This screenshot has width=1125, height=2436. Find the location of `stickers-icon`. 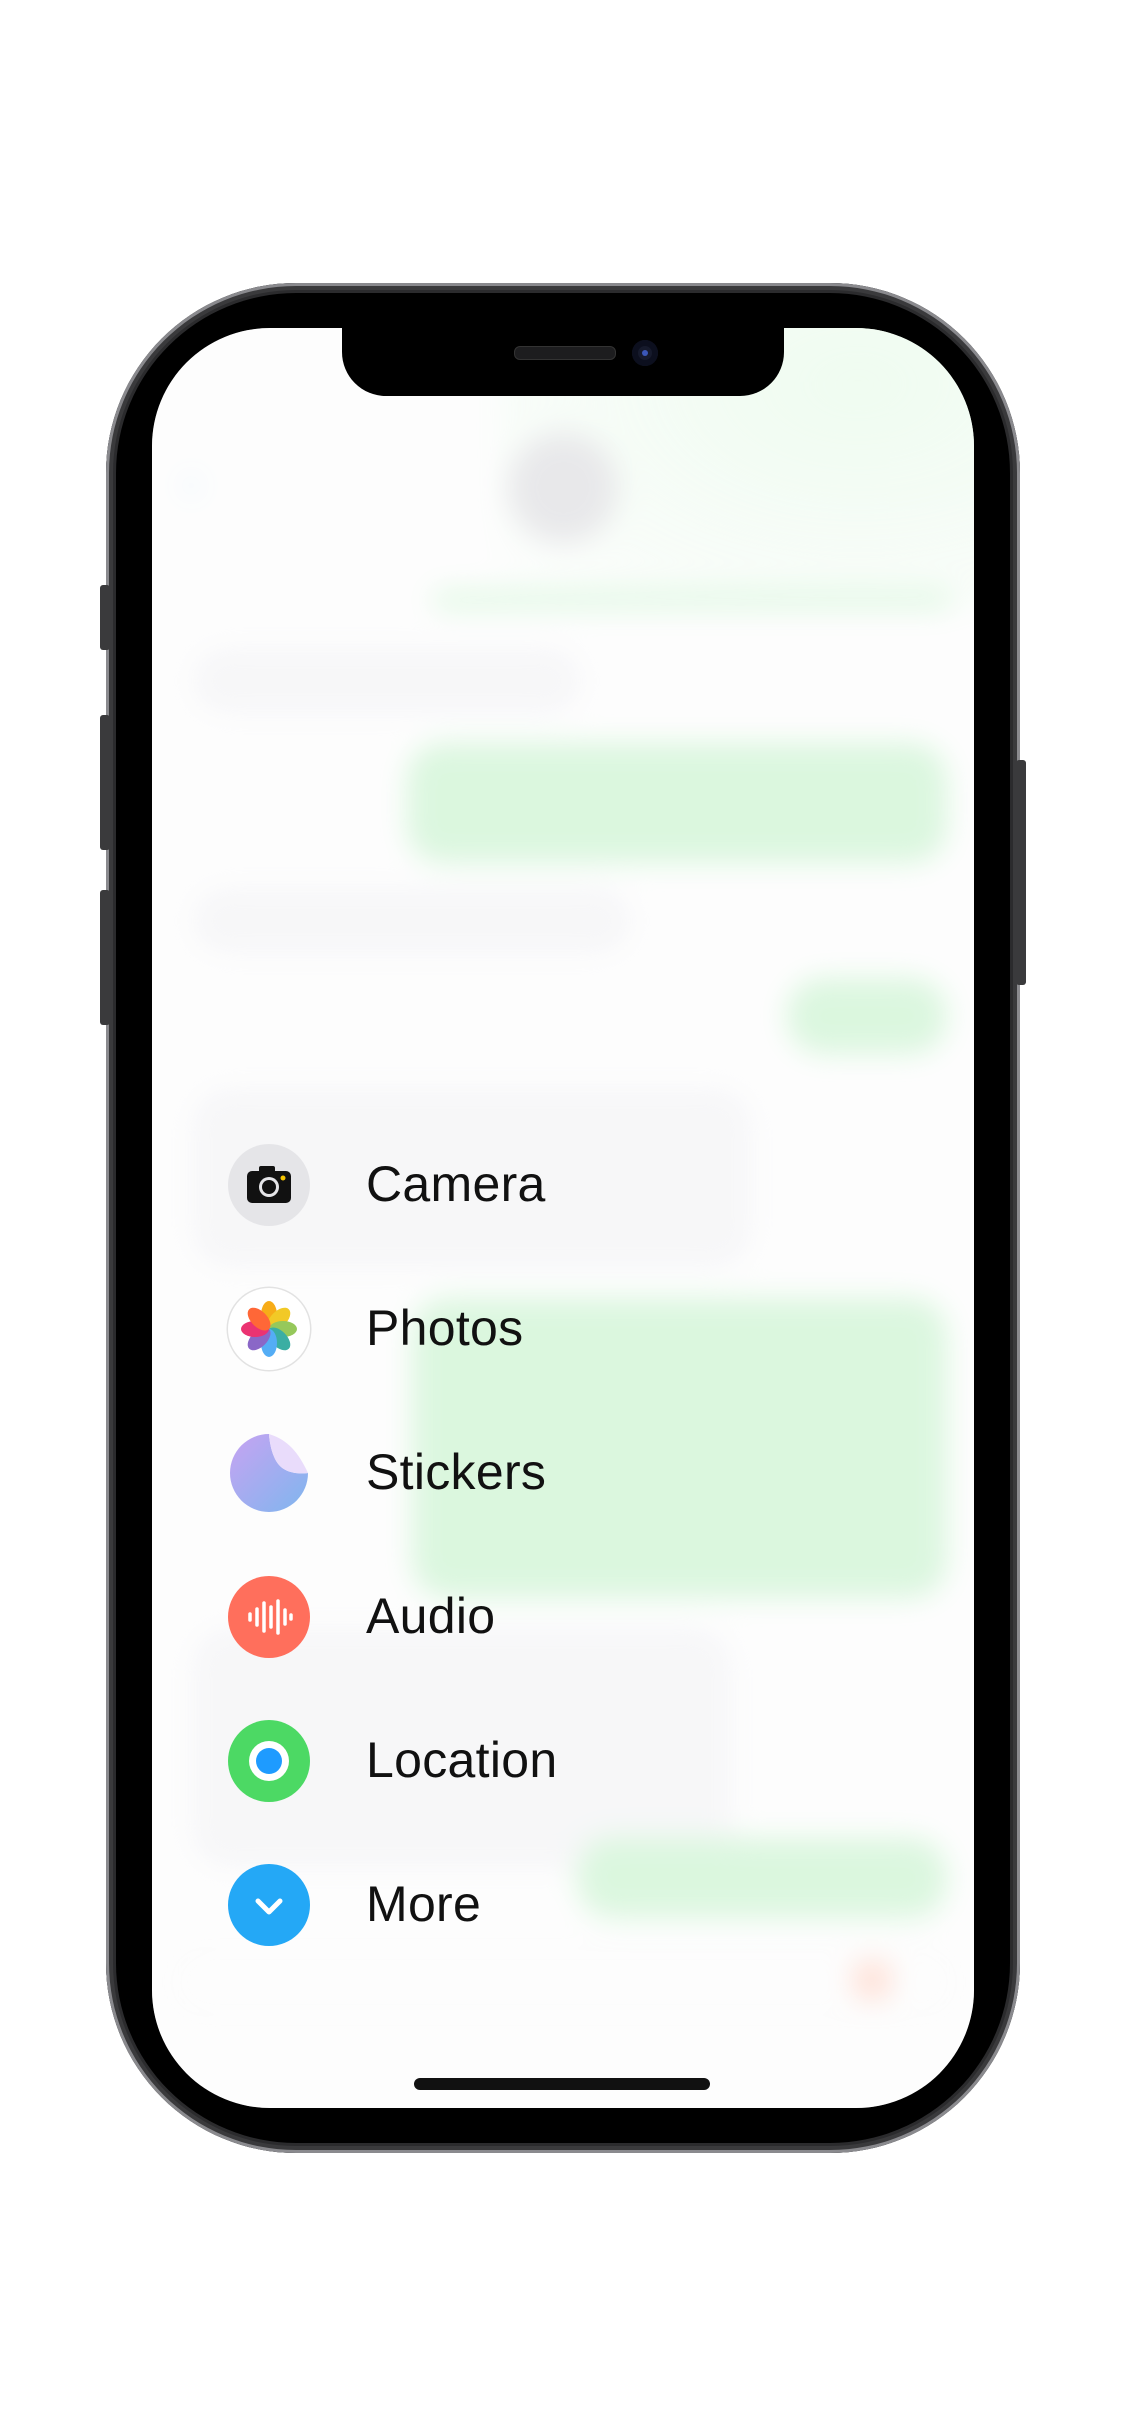

stickers-icon is located at coordinates (269, 1473).